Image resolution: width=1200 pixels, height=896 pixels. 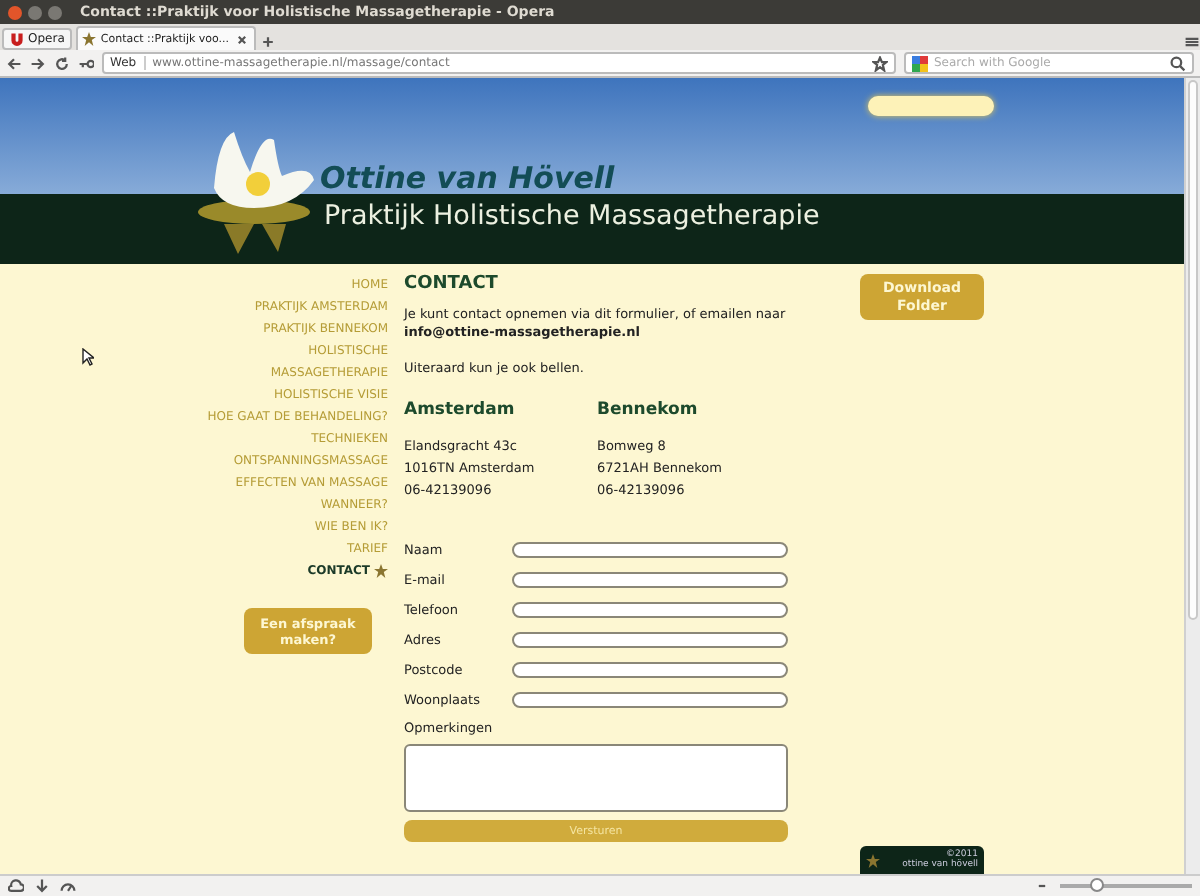 I want to click on location-name: Amsterdam, so click(x=460, y=410).